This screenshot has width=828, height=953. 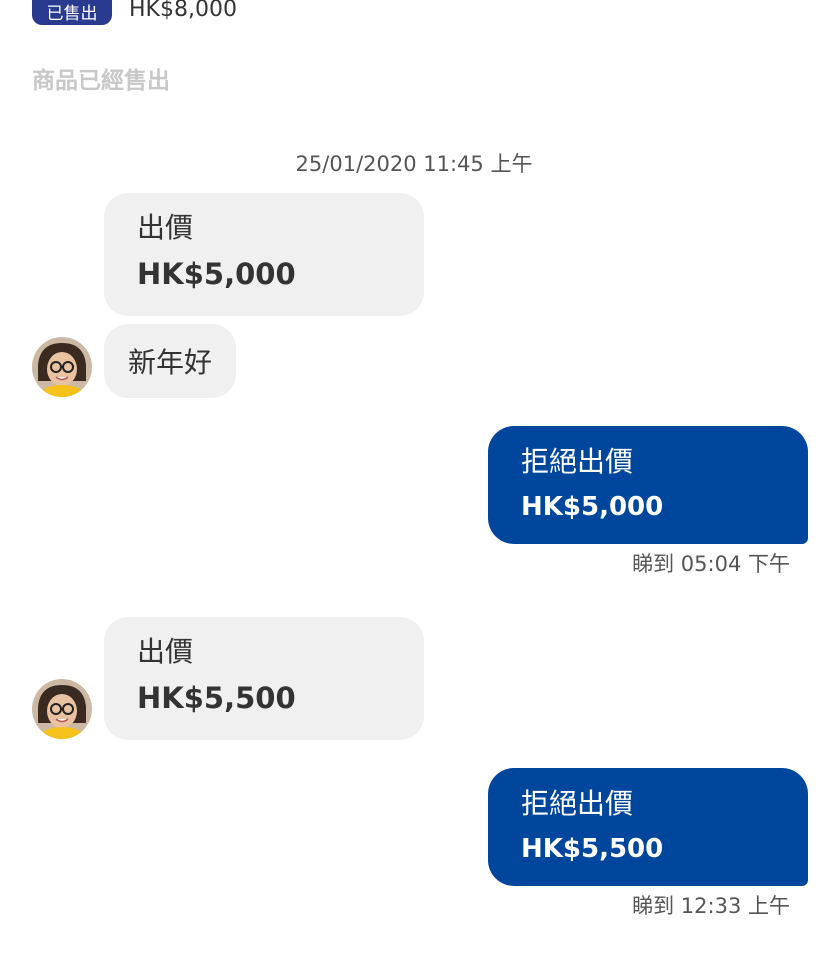 What do you see at coordinates (216, 274) in the screenshot?
I see `offer-amount: HK$5,000` at bounding box center [216, 274].